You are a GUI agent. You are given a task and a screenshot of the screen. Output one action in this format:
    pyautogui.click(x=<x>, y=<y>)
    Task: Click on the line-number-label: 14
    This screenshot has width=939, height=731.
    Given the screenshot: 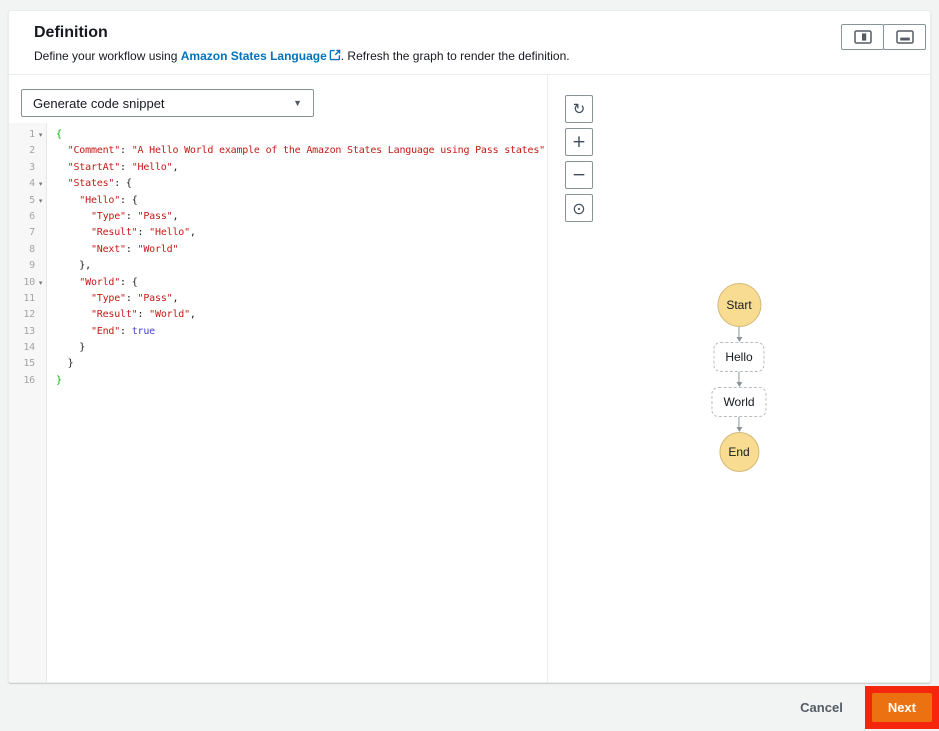 What is the action you would take?
    pyautogui.click(x=29, y=348)
    